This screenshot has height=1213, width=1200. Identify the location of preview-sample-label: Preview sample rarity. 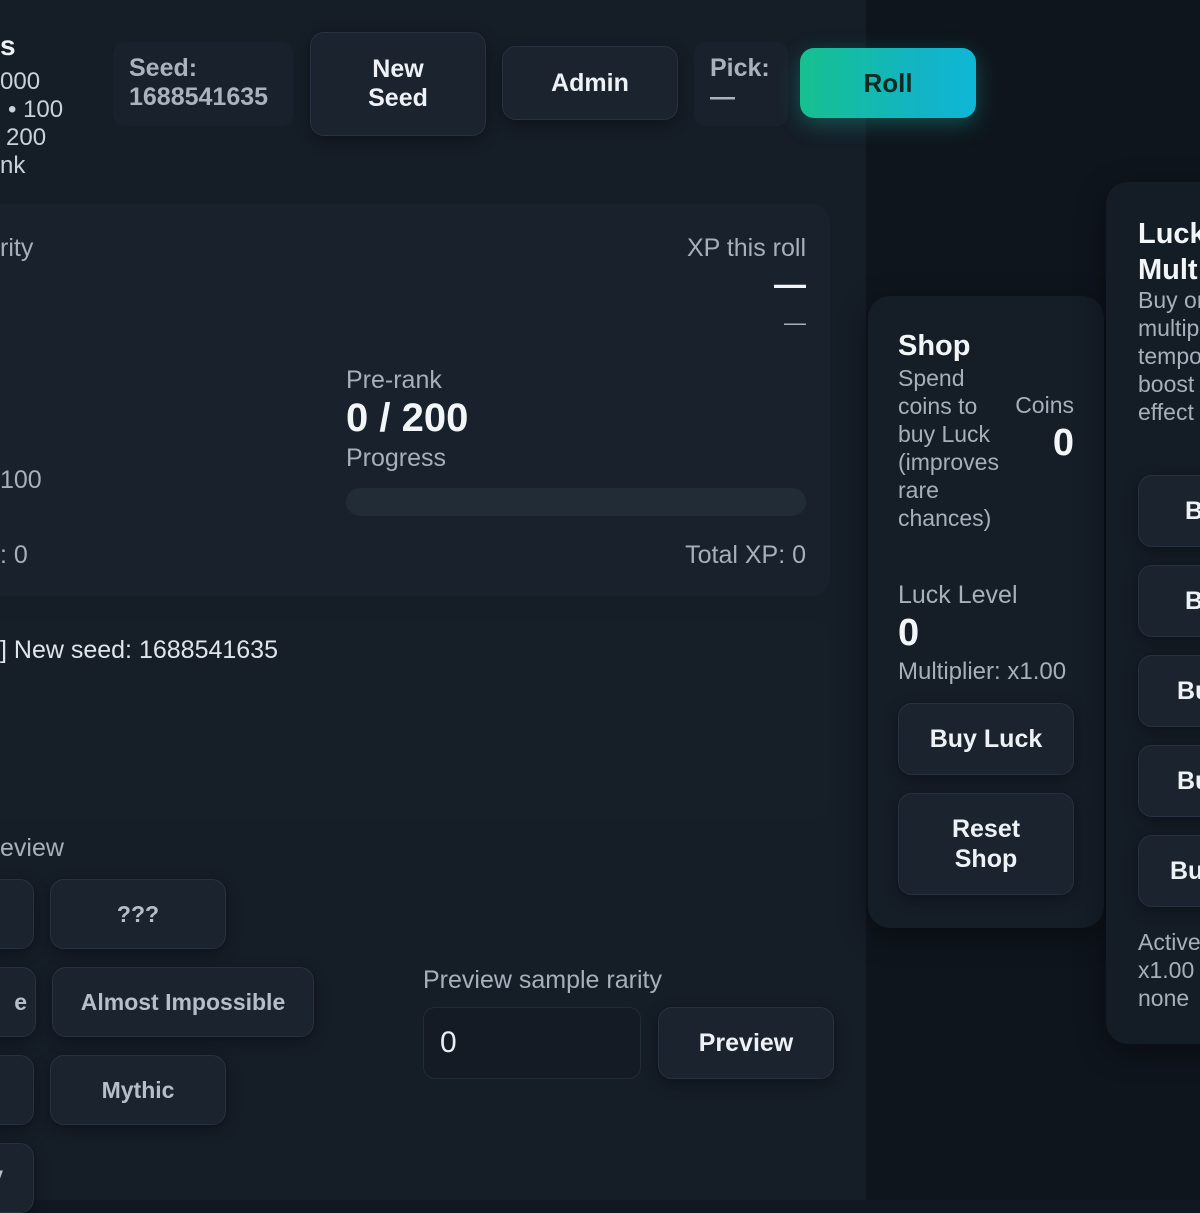
(542, 980).